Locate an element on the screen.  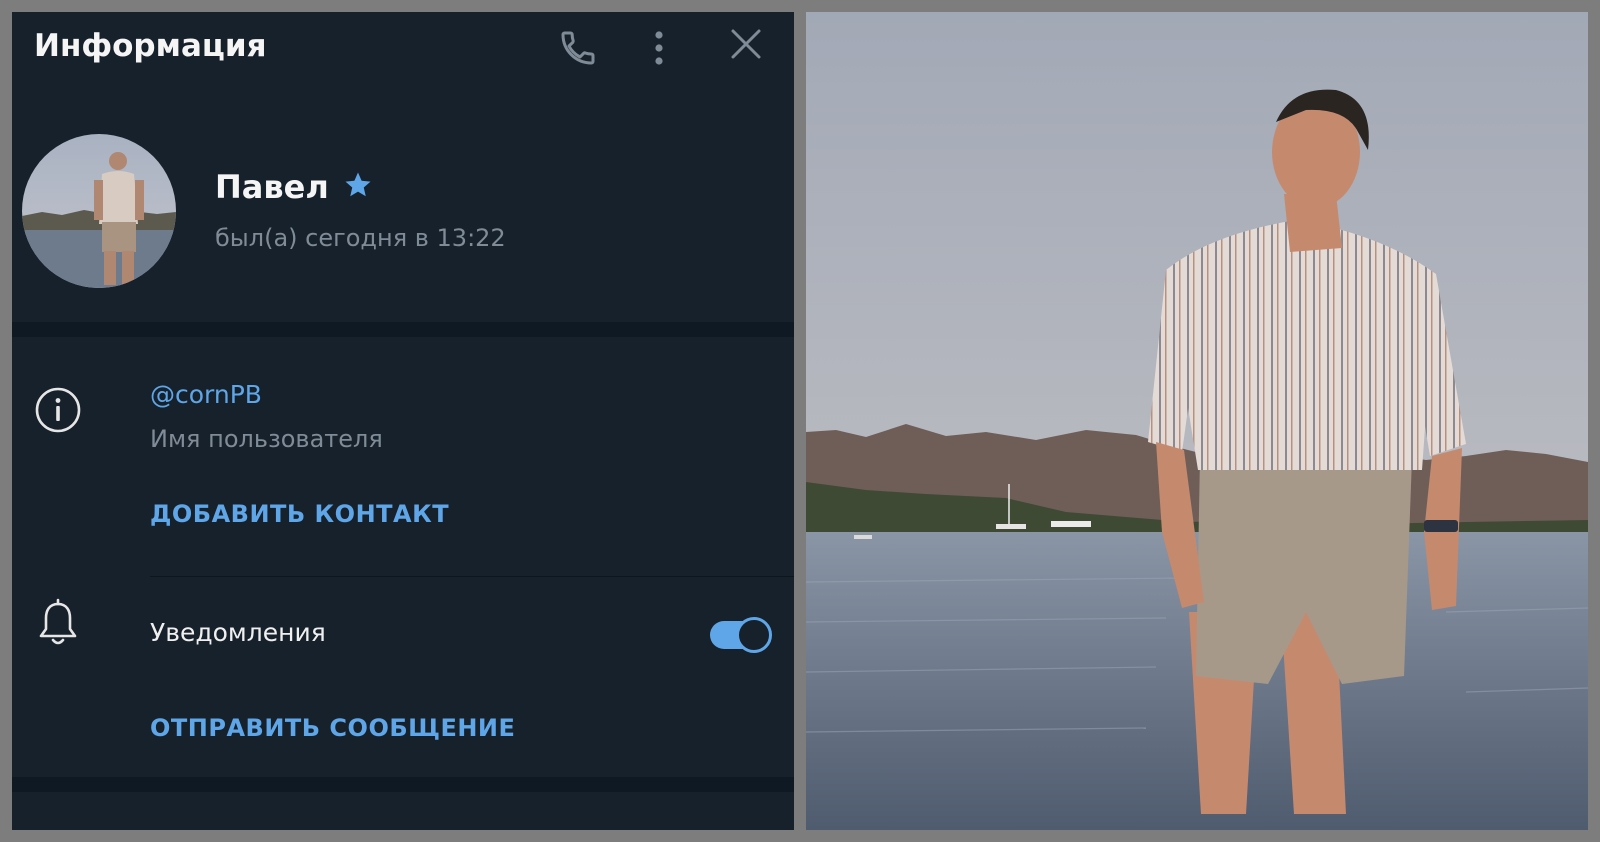
profile-name-row: Павел is located at coordinates (294, 187).